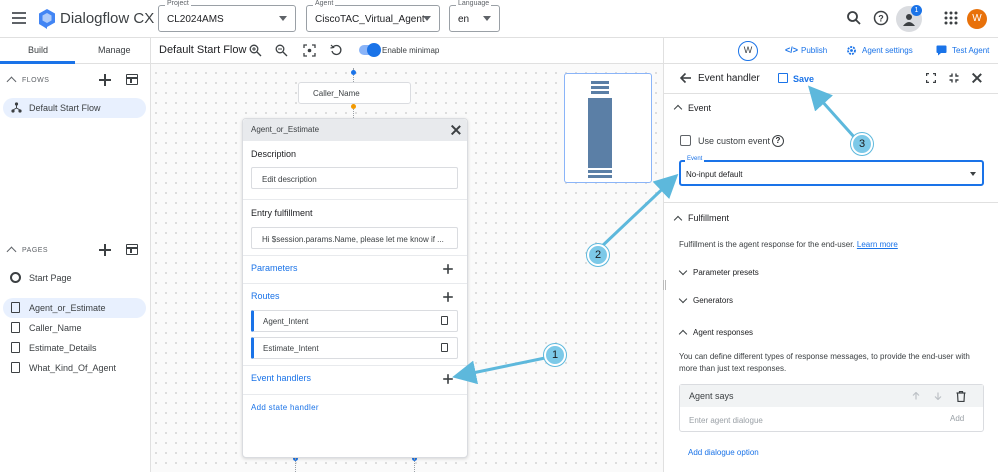 This screenshot has height=472, width=998. Describe the element at coordinates (854, 18) in the screenshot. I see `search-icon` at that location.